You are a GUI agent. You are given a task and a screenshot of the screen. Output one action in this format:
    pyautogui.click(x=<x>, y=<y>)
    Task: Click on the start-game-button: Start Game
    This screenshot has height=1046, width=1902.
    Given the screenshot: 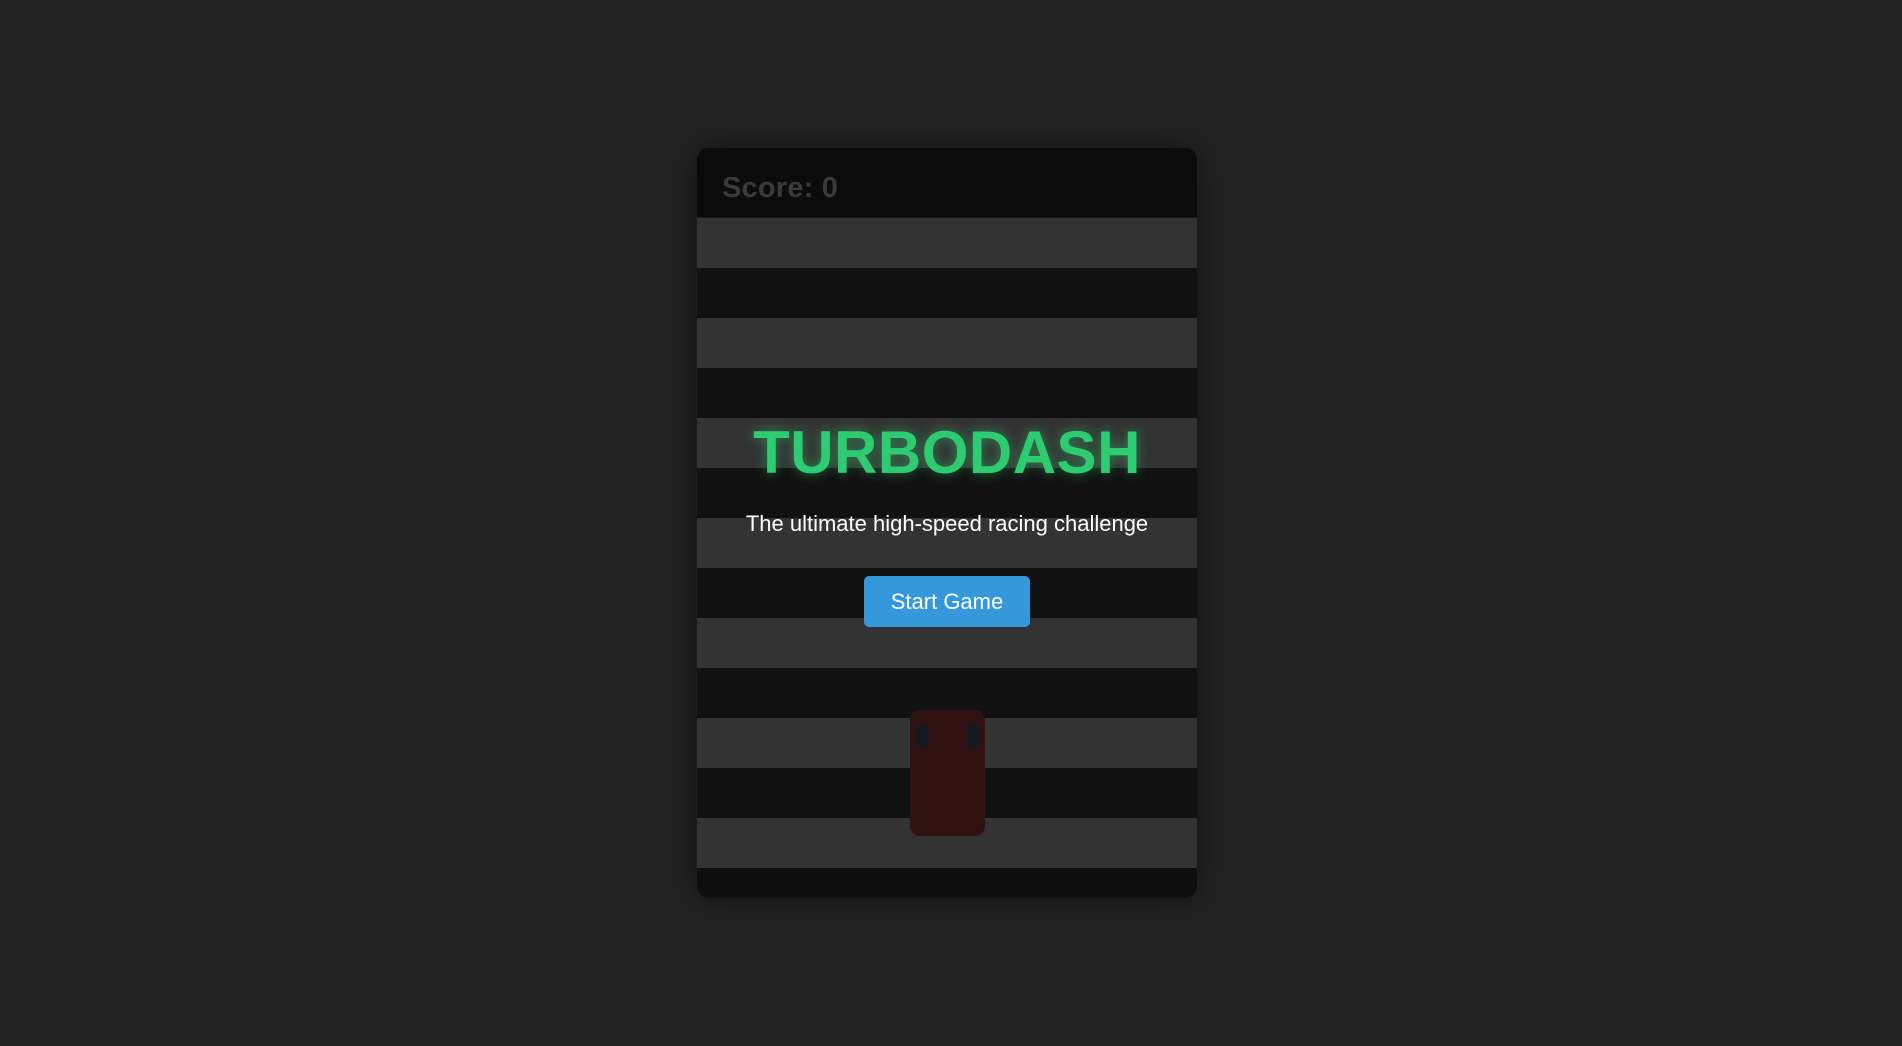 What is the action you would take?
    pyautogui.click(x=947, y=601)
    